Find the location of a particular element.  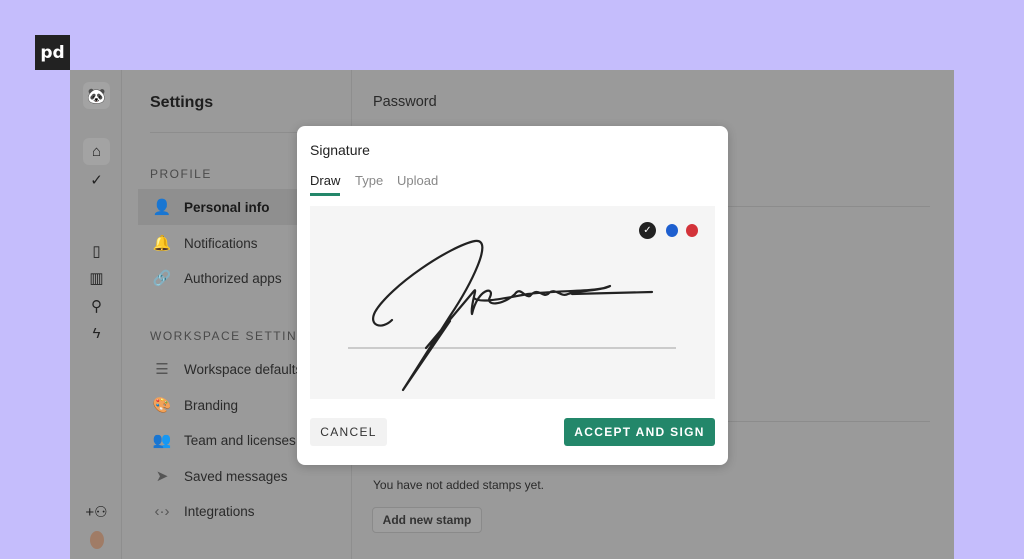

sidebar-item-integrations: ‹·› Integrations is located at coordinates (245, 511).